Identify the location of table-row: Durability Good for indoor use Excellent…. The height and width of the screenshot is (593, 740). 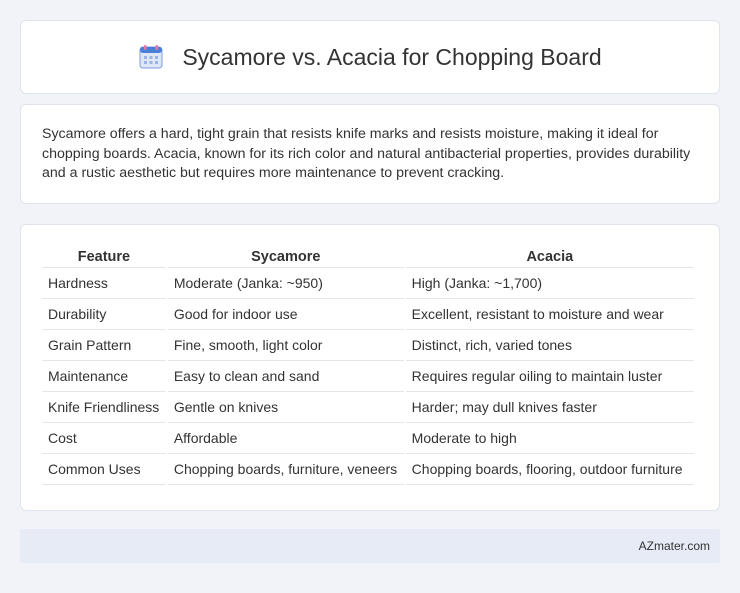
(368, 314).